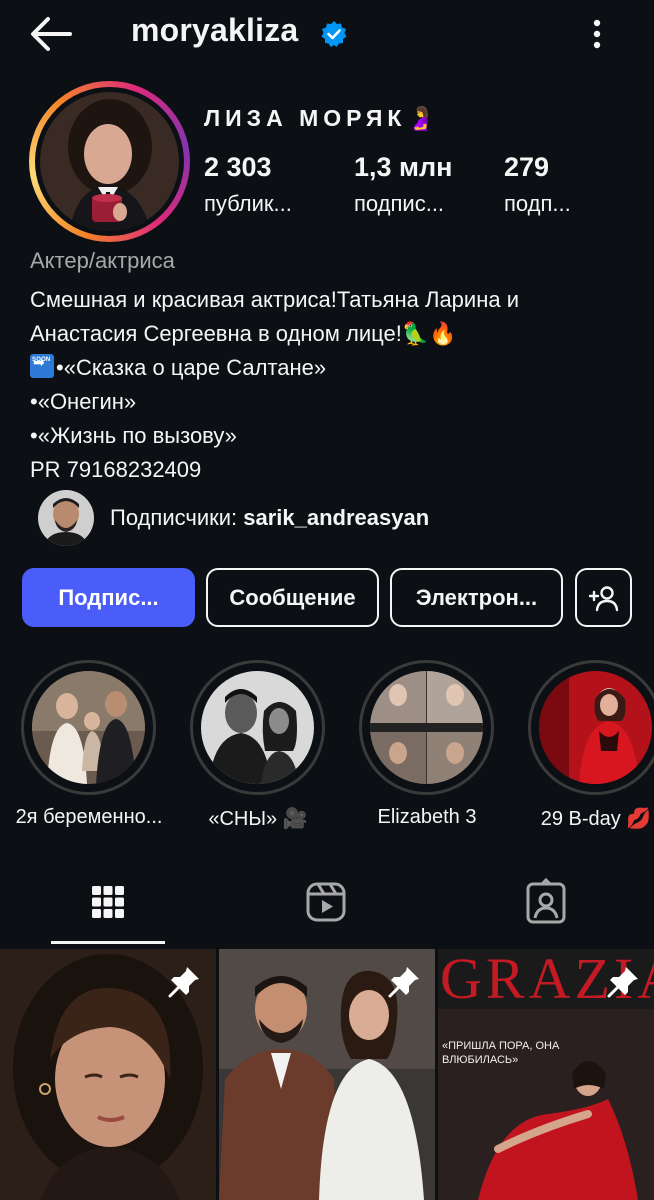 The width and height of the screenshot is (654, 1200). What do you see at coordinates (527, 167) in the screenshot?
I see `stat-following-count: 279` at bounding box center [527, 167].